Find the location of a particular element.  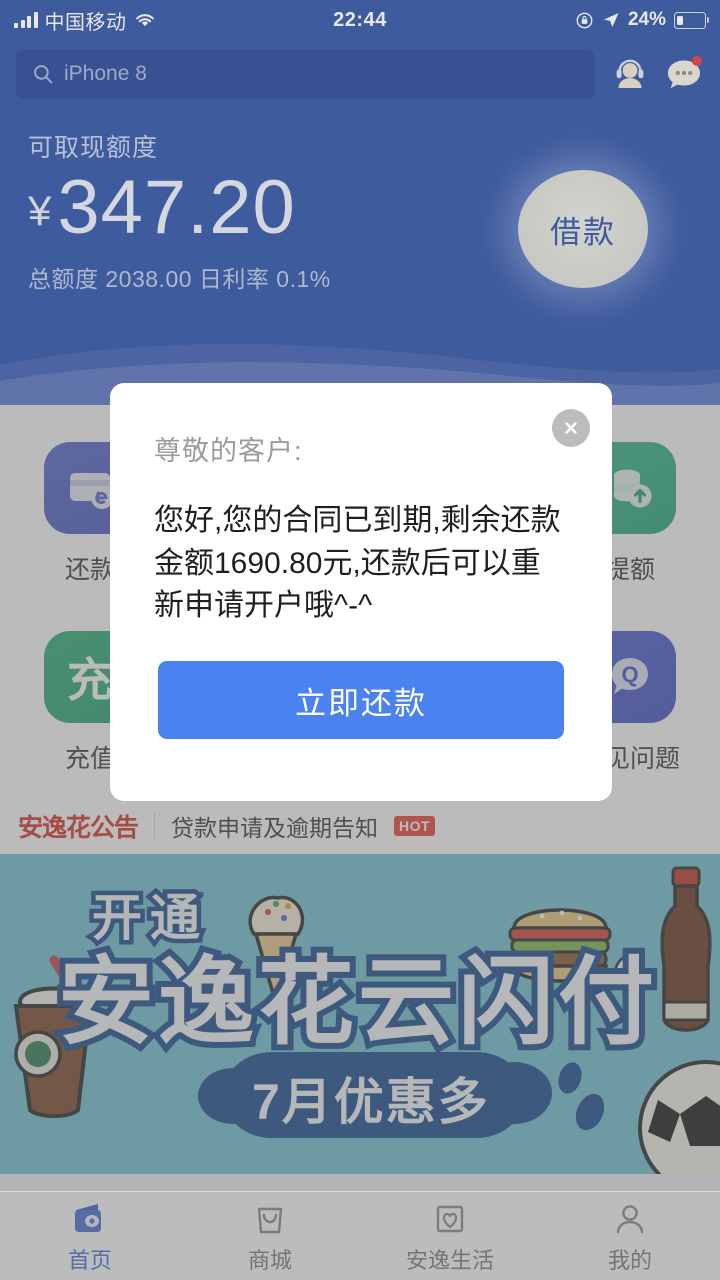

tab-label: 安逸生活 is located at coordinates (449, 1260).